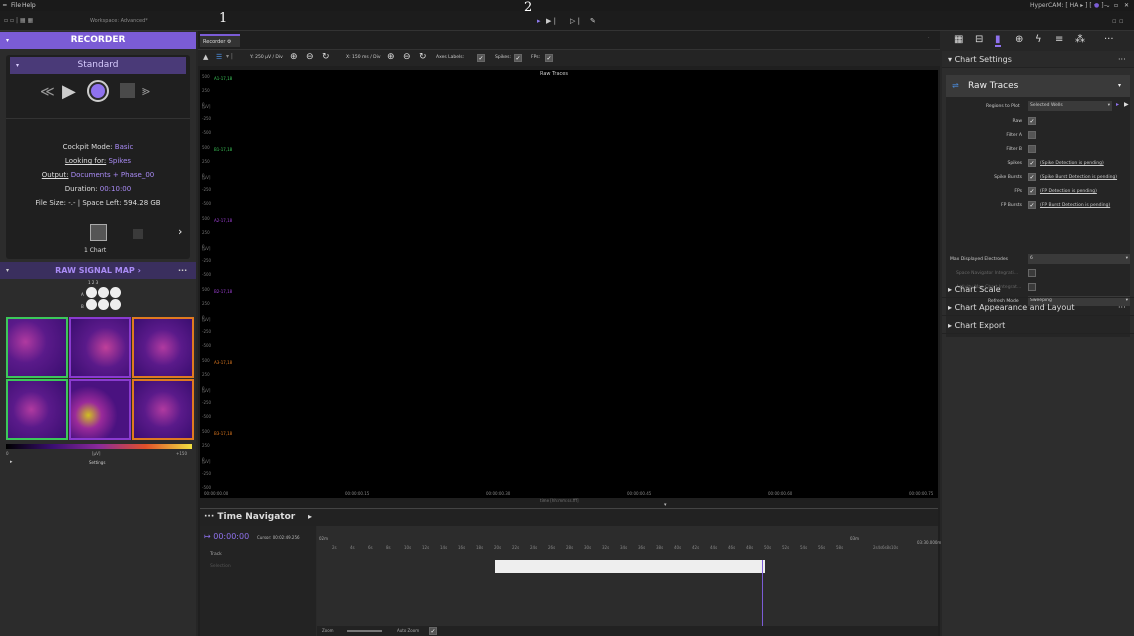  What do you see at coordinates (55, 175) in the screenshot?
I see `output-label: Output:` at bounding box center [55, 175].